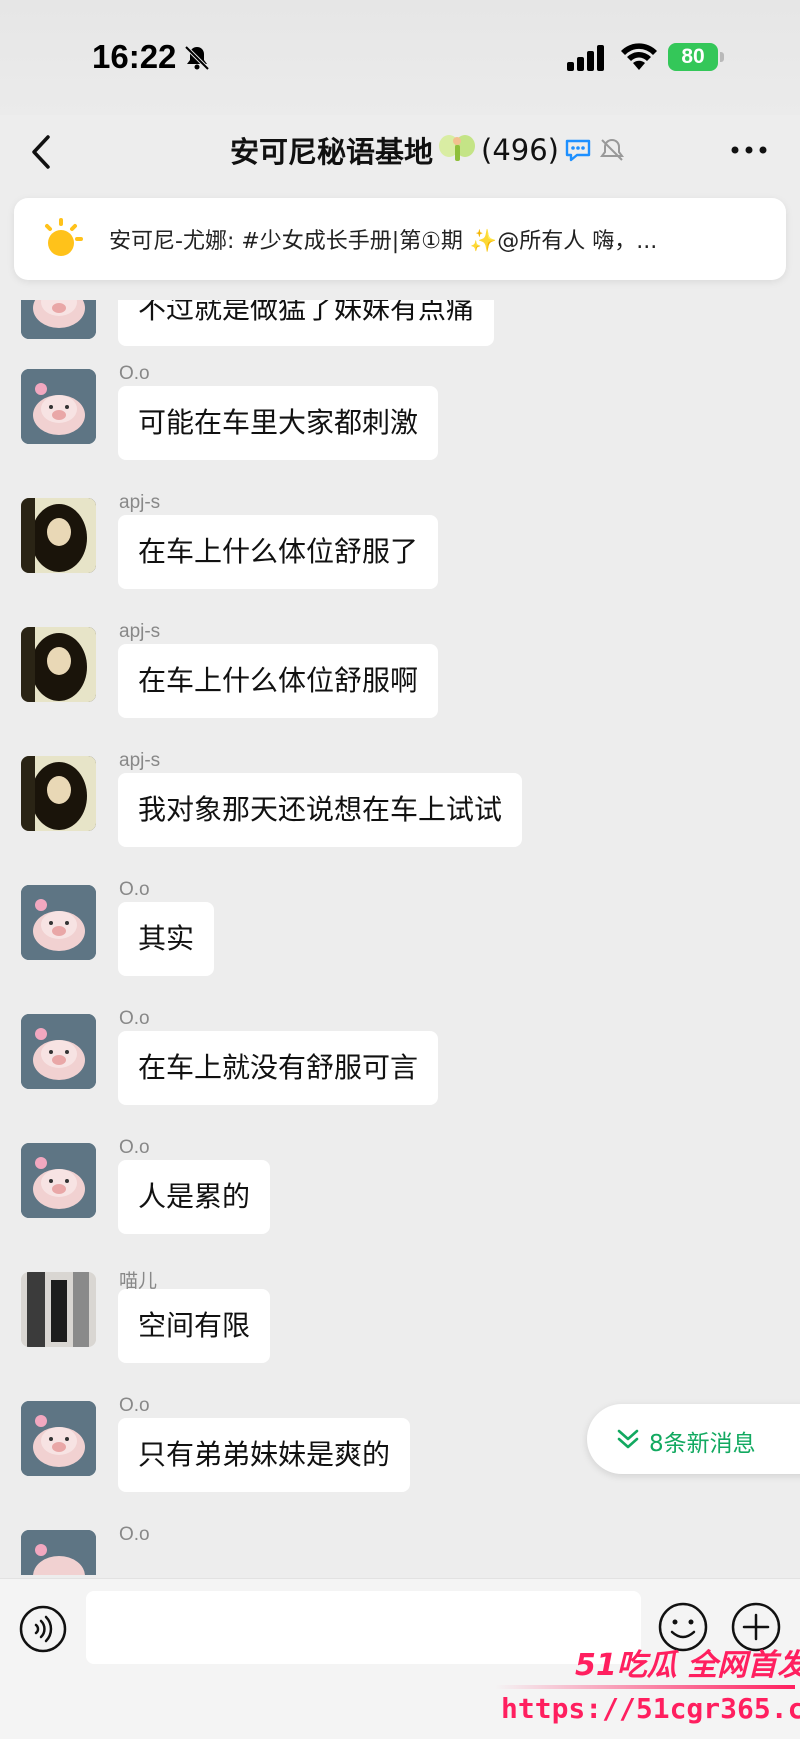 This screenshot has height=1739, width=800. Describe the element at coordinates (687, 1665) in the screenshot. I see `watermark-brand: 51吃瓜 全网首发` at that location.